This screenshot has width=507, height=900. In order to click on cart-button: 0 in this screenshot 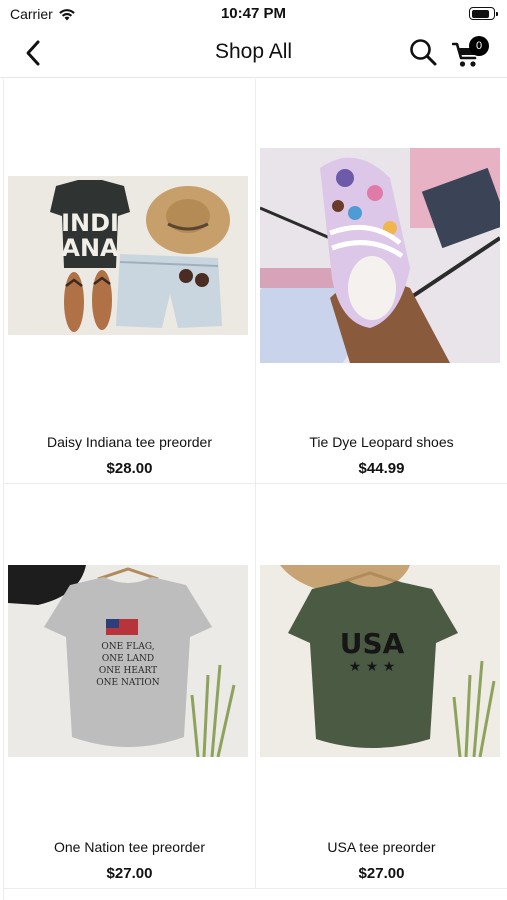, I will do `click(470, 53)`.